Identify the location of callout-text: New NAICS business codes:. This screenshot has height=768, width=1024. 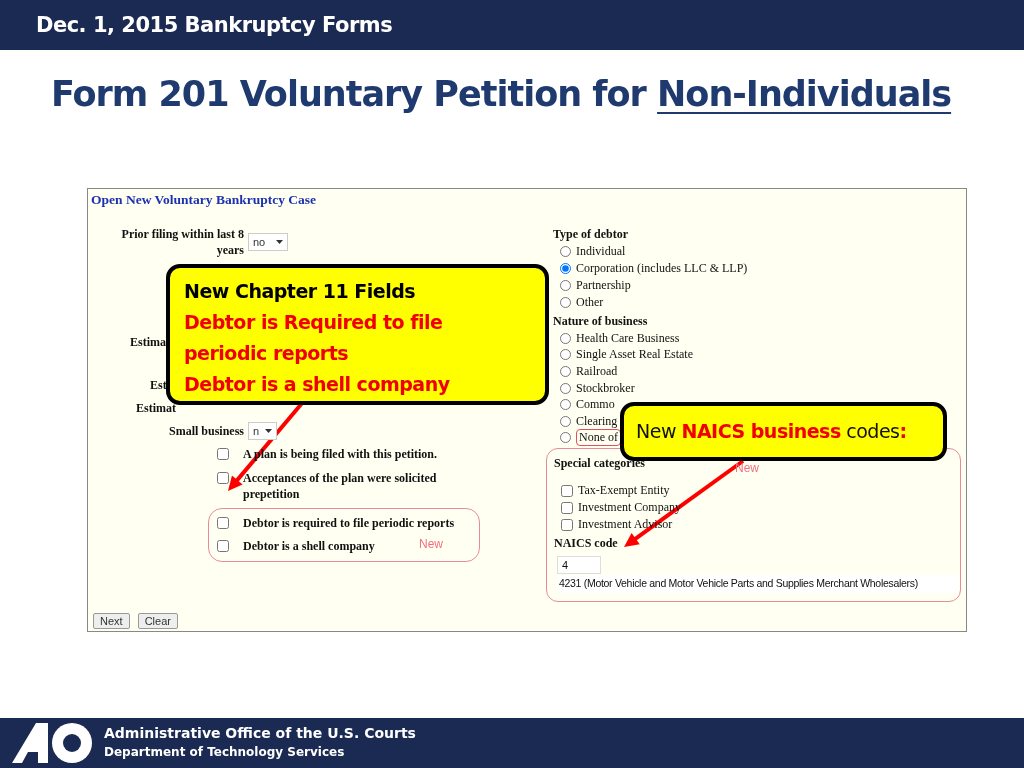
(772, 431).